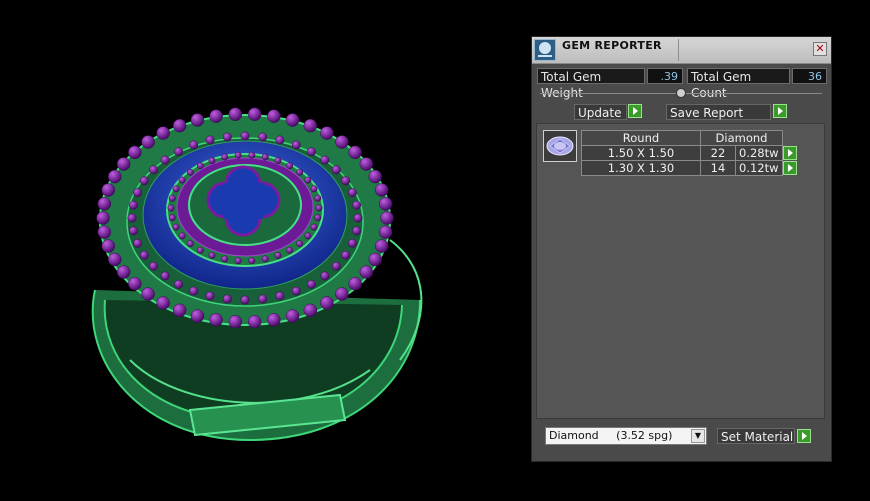 The image size is (870, 501). What do you see at coordinates (718, 168) in the screenshot?
I see `gem-count: 14` at bounding box center [718, 168].